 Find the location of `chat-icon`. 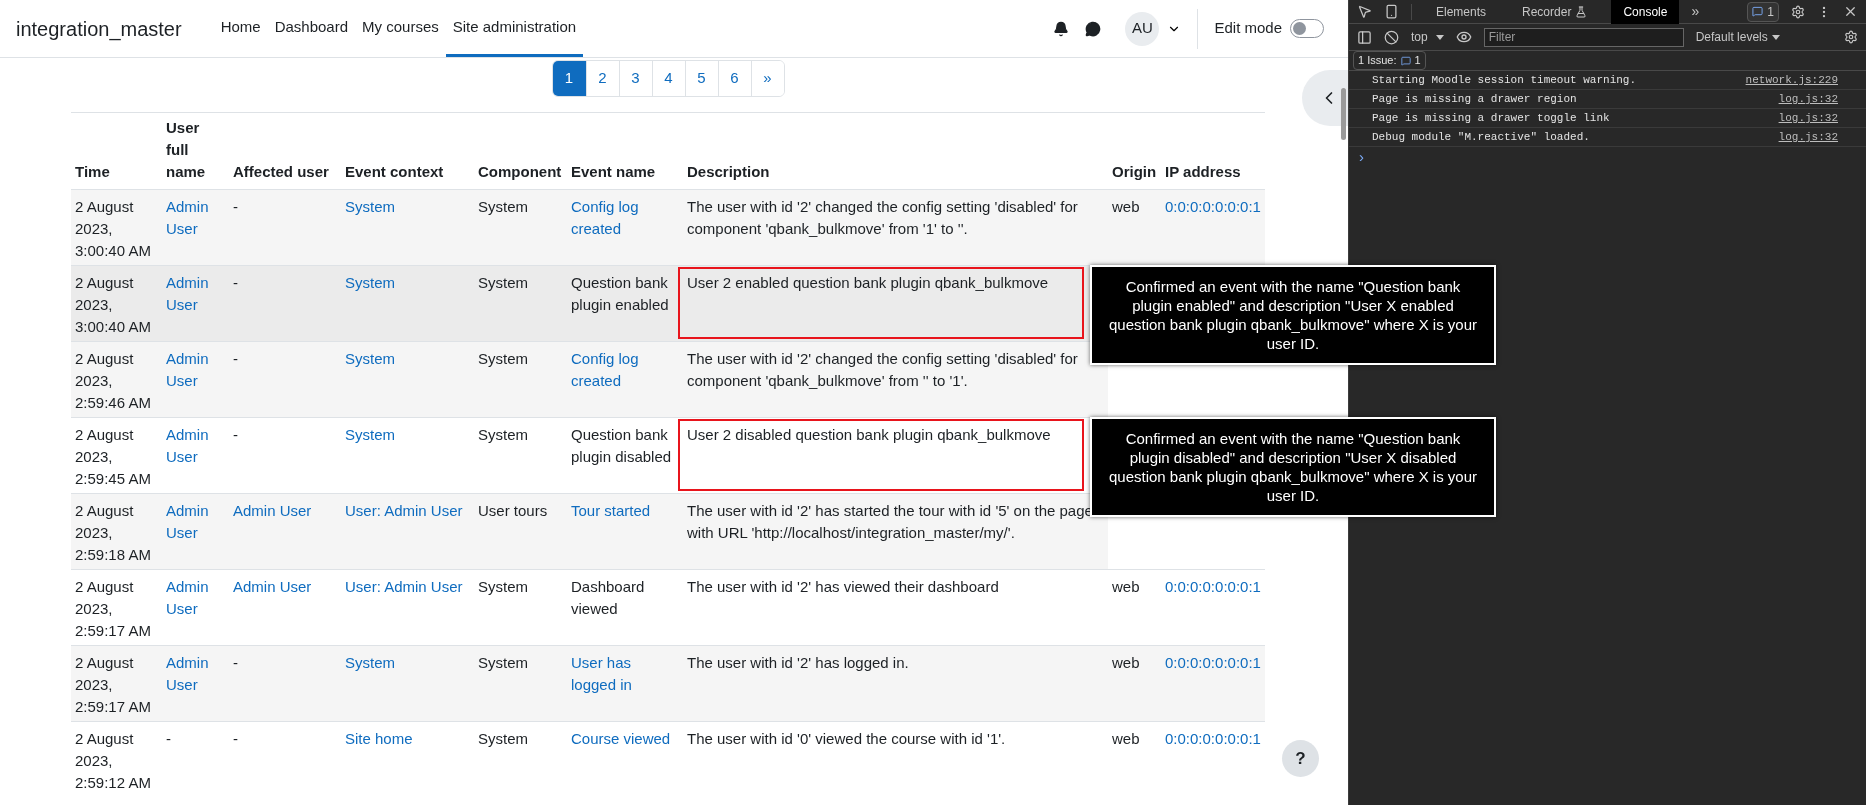

chat-icon is located at coordinates (1093, 28).